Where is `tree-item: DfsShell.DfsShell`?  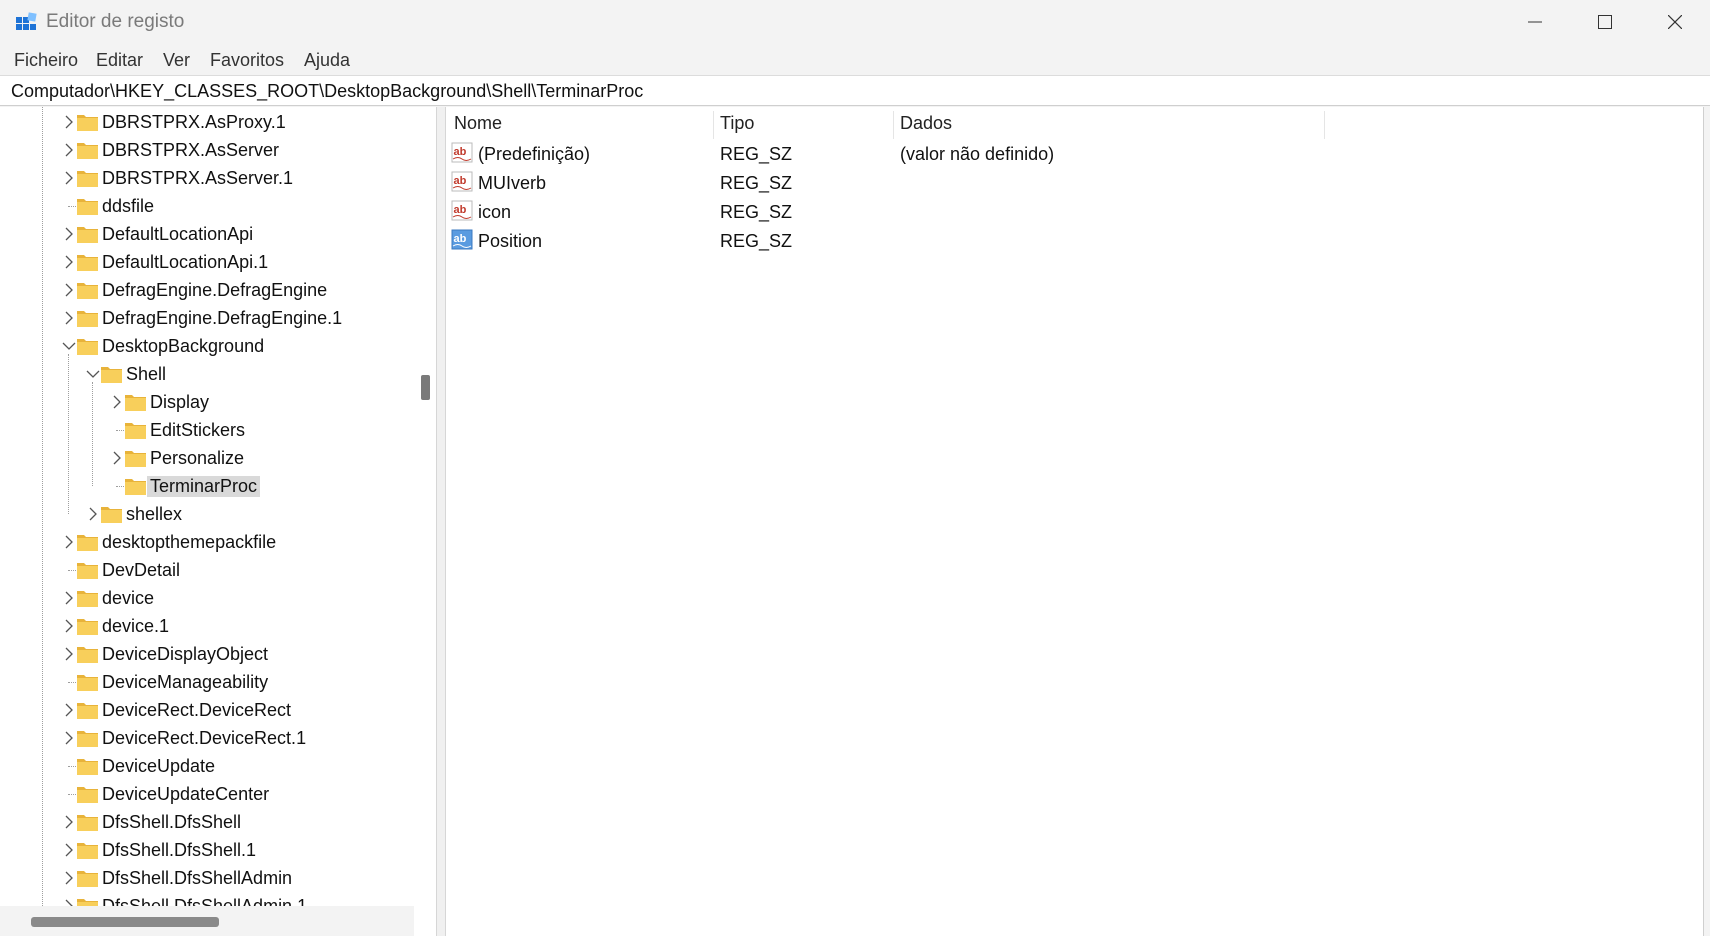
tree-item: DfsShell.DfsShell is located at coordinates (207, 822).